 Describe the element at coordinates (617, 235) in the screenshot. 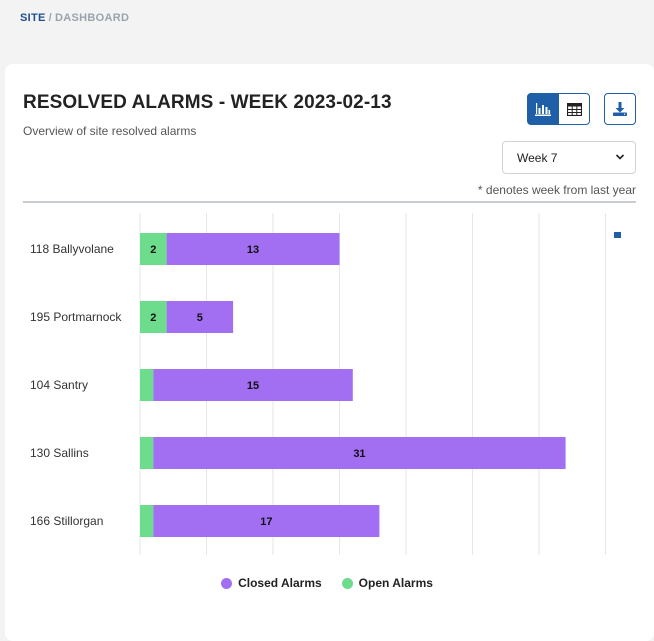

I see `legend-marker` at that location.